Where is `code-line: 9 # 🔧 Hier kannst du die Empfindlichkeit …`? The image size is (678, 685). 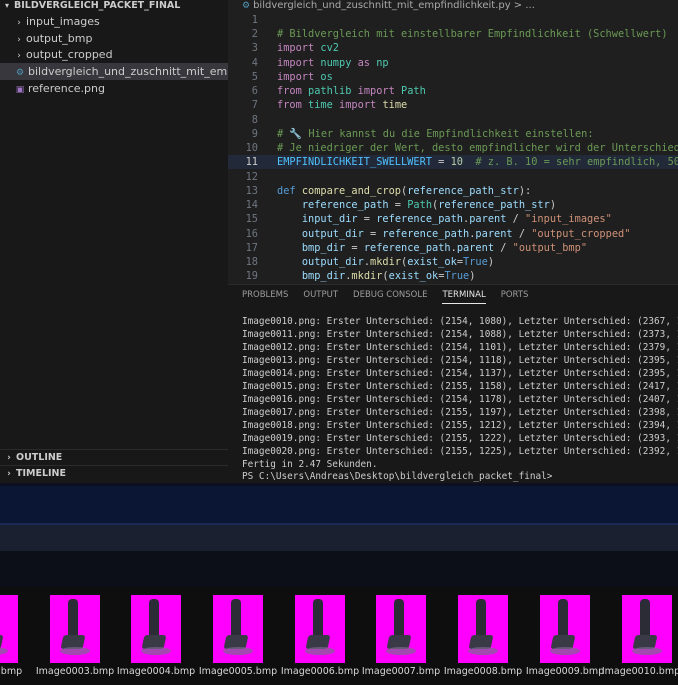 code-line: 9 # 🔧 Hier kannst du die Empfindlichkeit … is located at coordinates (411, 134).